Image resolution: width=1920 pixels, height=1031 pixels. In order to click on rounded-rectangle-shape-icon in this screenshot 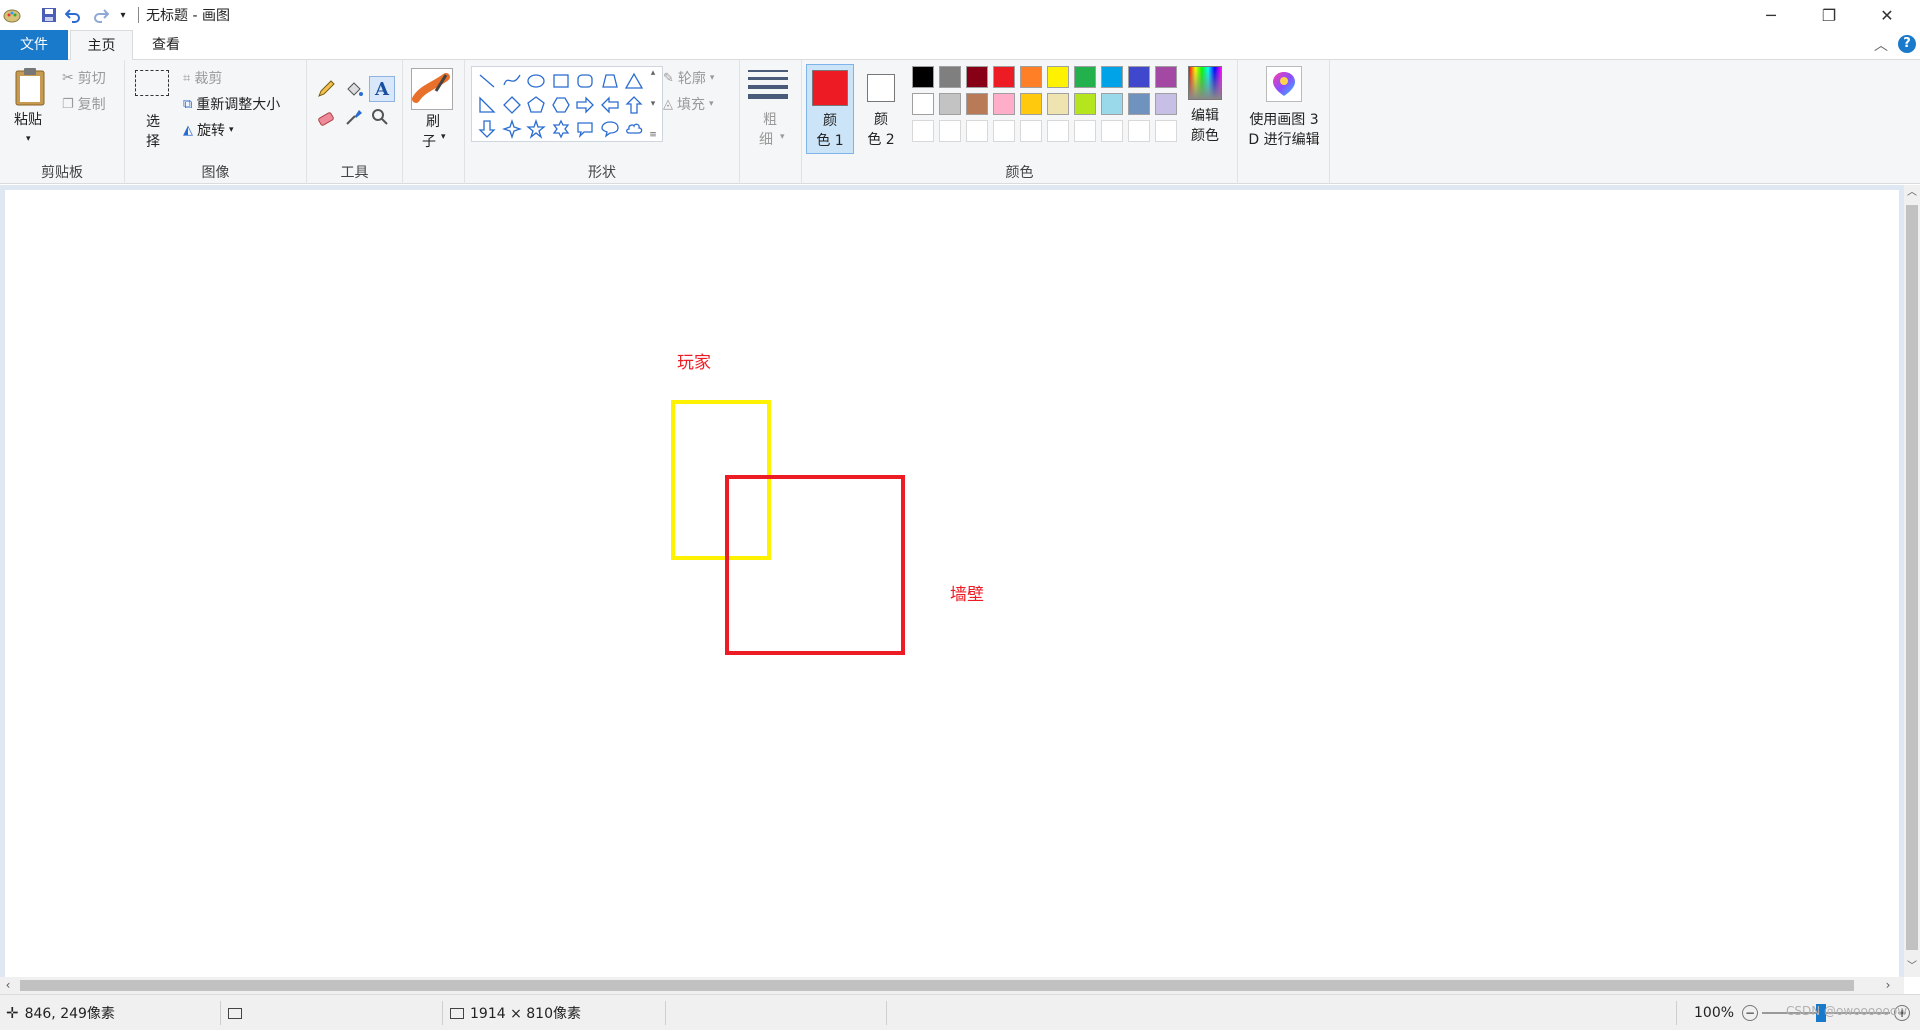, I will do `click(585, 81)`.